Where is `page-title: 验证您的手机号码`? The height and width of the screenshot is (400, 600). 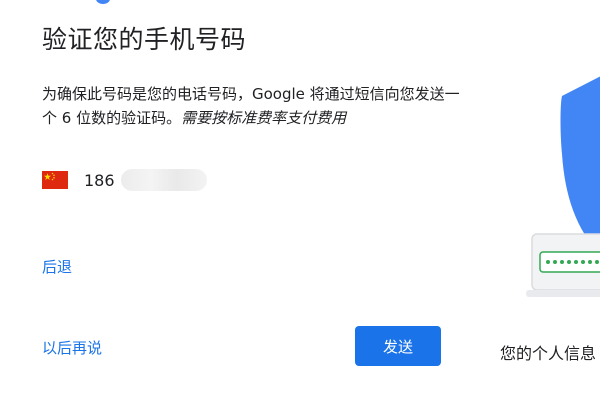 page-title: 验证您的手机号码 is located at coordinates (144, 39).